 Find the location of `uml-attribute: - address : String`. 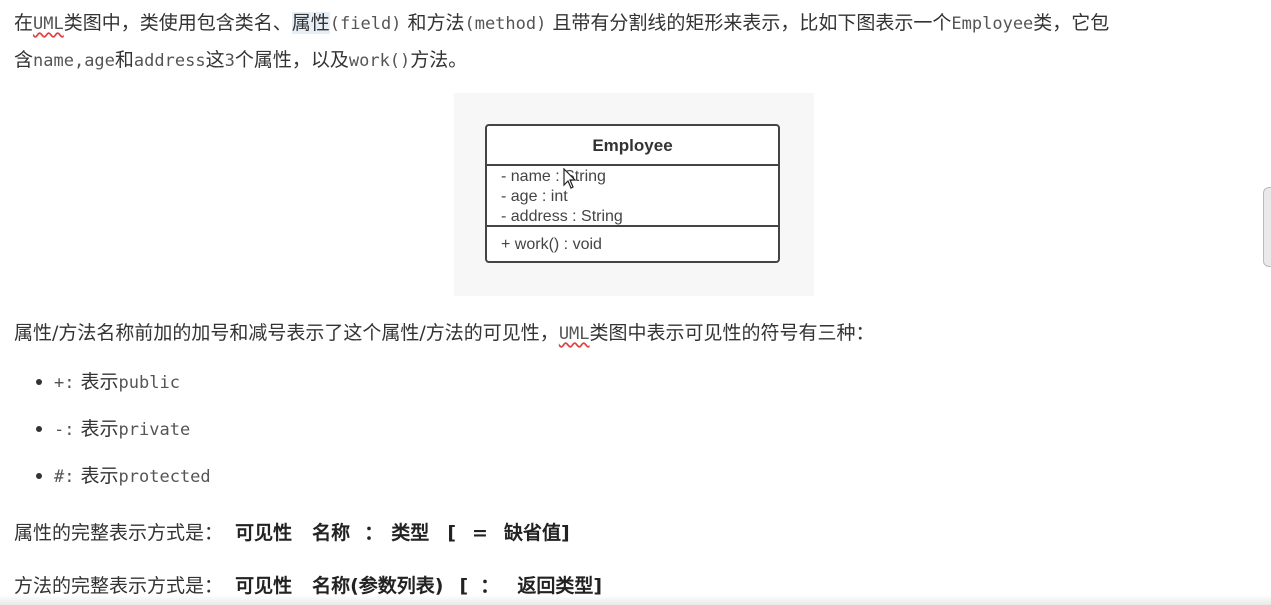

uml-attribute: - address : String is located at coordinates (562, 216).